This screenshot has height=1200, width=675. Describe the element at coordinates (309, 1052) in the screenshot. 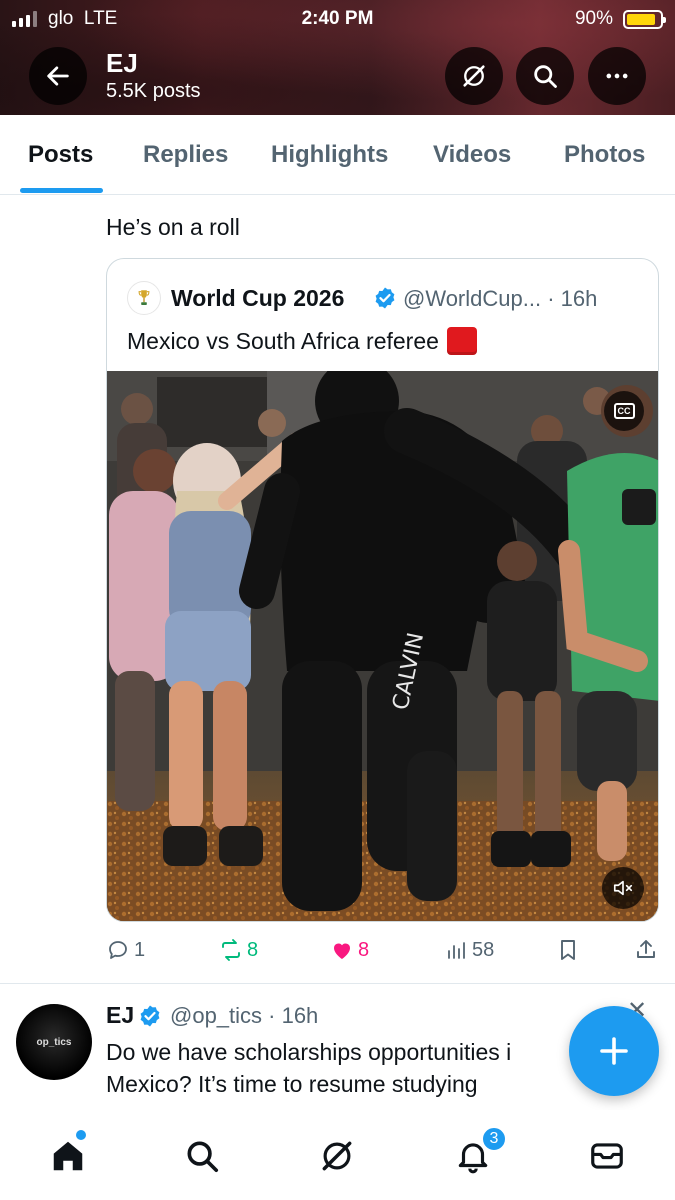

I see `post-text-line: Do we have scholarships opportunities i` at that location.